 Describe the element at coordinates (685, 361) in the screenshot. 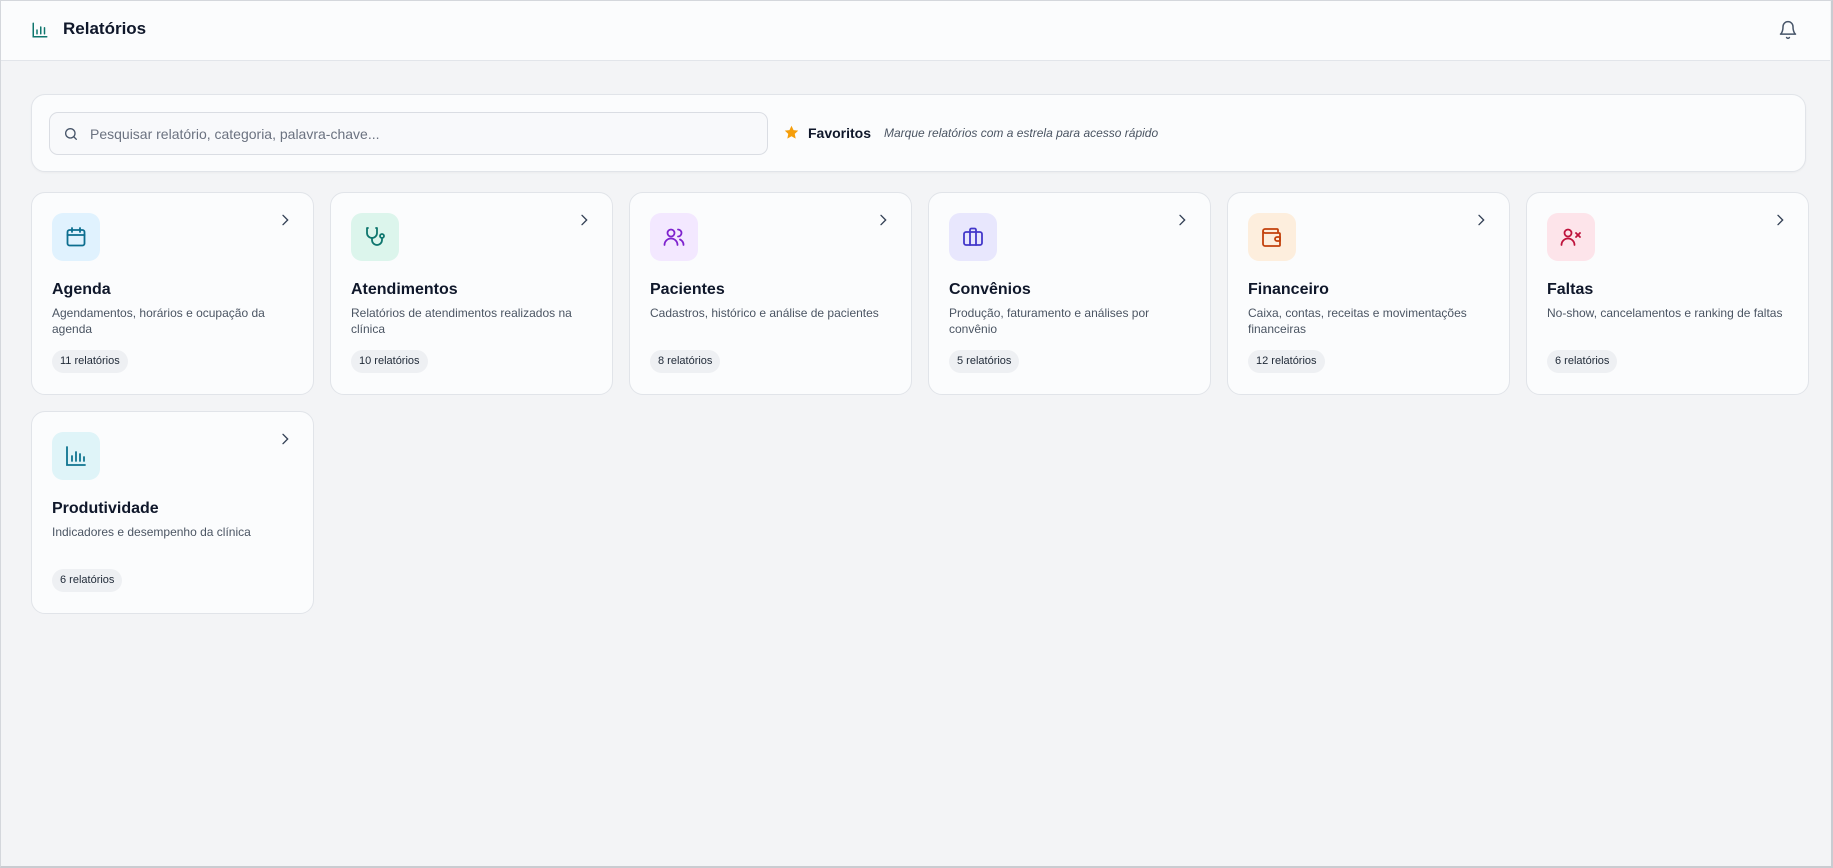

I see `report-count-badge: 8 relatórios` at that location.